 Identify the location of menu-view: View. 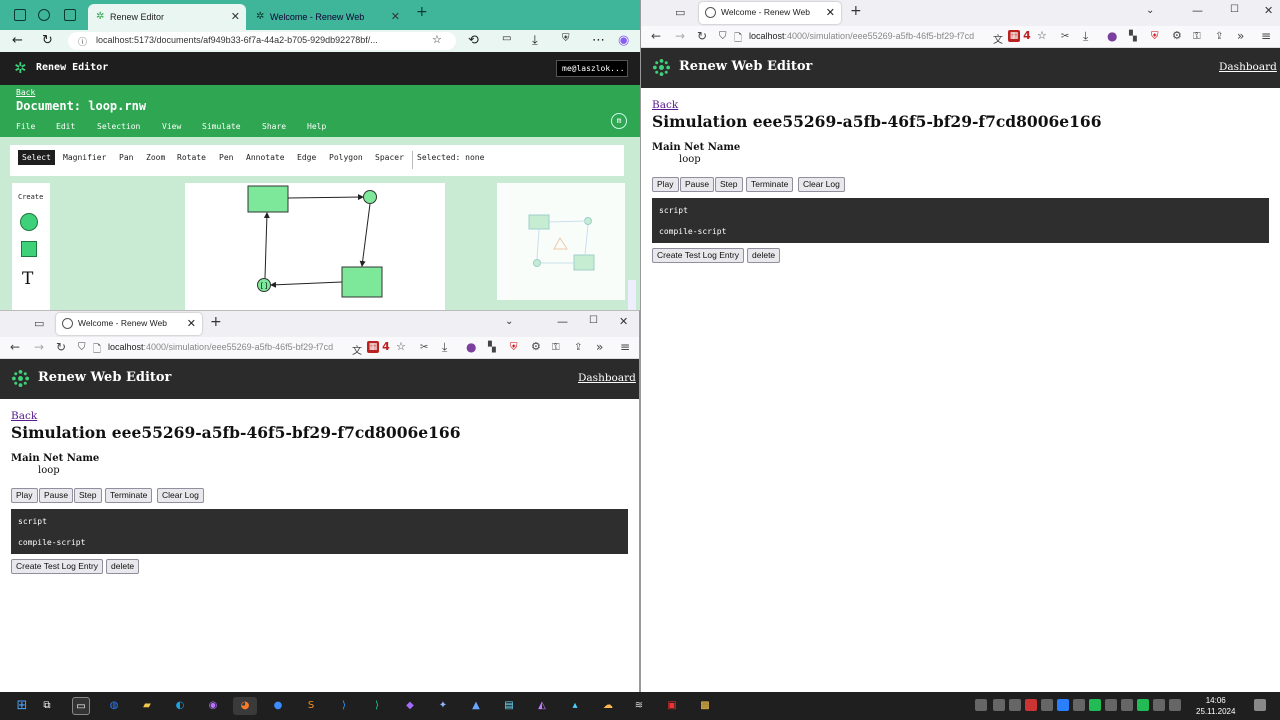
(171, 126).